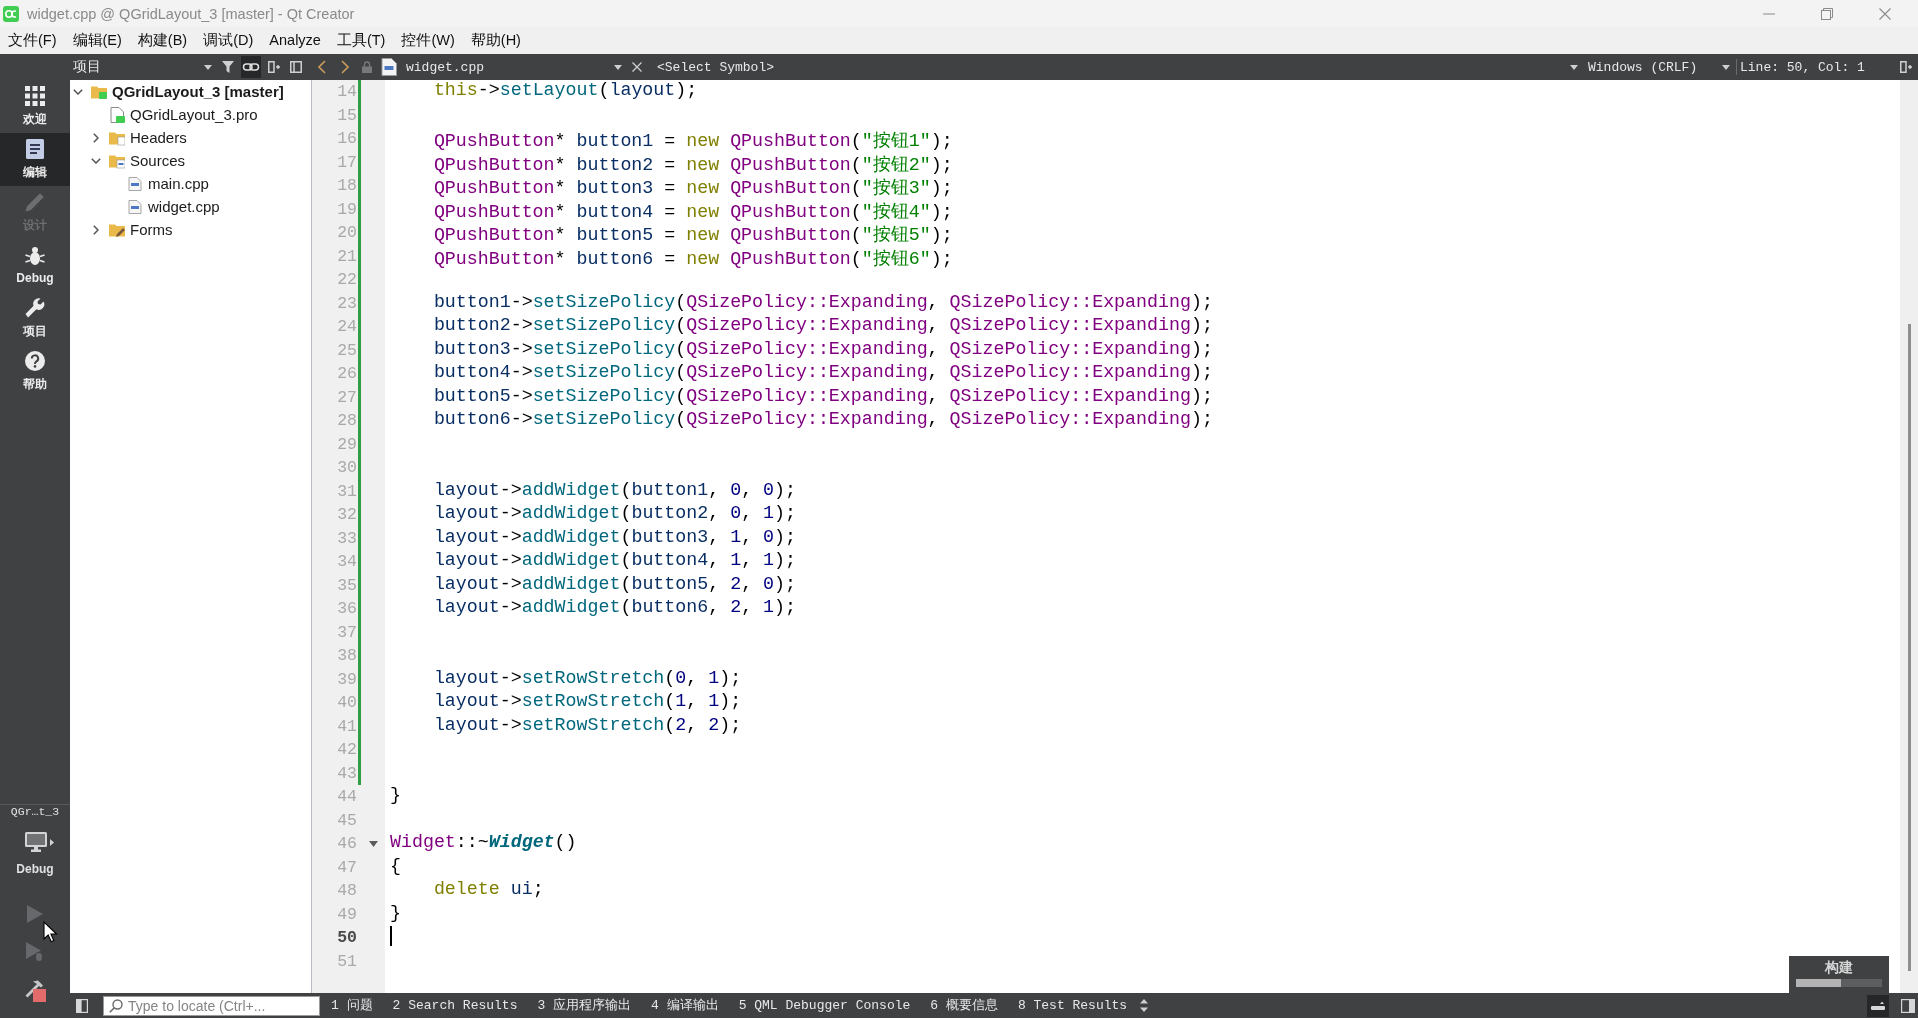 The height and width of the screenshot is (1018, 1918). What do you see at coordinates (35, 307) in the screenshot?
I see `wrench-icon` at bounding box center [35, 307].